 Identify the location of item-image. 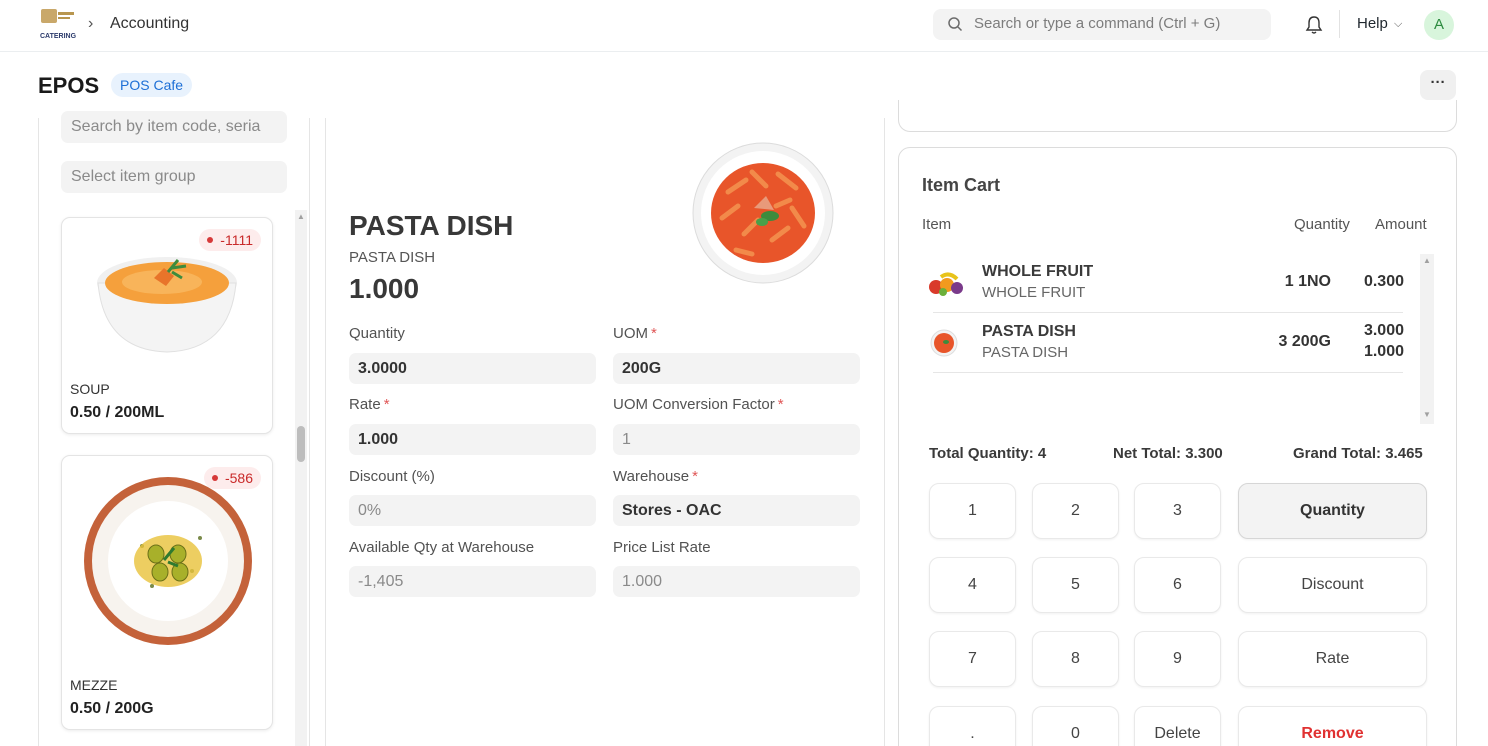
(763, 213).